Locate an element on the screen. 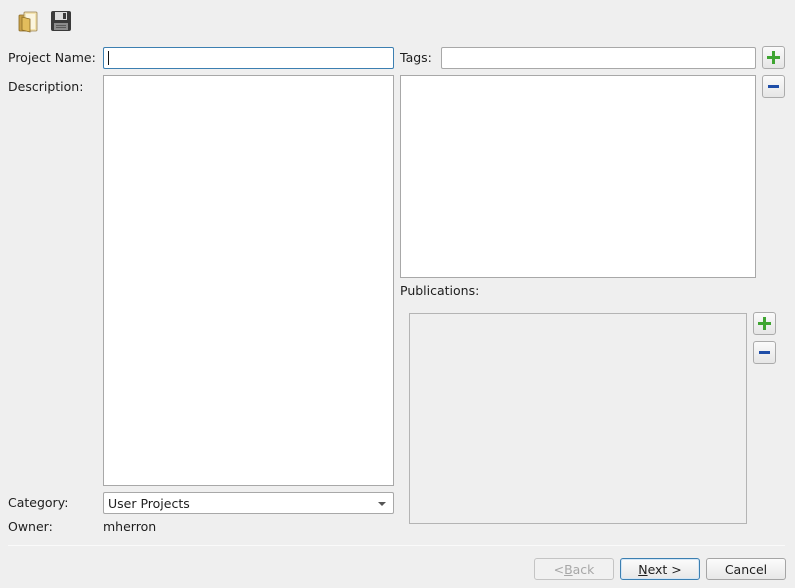  cancel-button-label: Cancel is located at coordinates (746, 569).